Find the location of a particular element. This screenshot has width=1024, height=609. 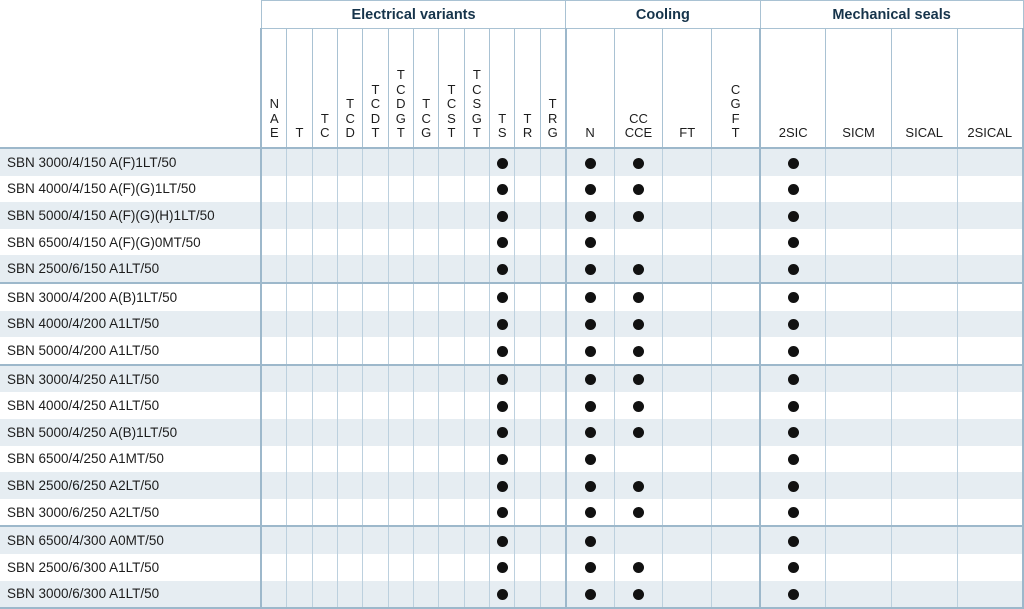

table-row: SBN 6500/4/250 A1MT/50 is located at coordinates (512, 459).